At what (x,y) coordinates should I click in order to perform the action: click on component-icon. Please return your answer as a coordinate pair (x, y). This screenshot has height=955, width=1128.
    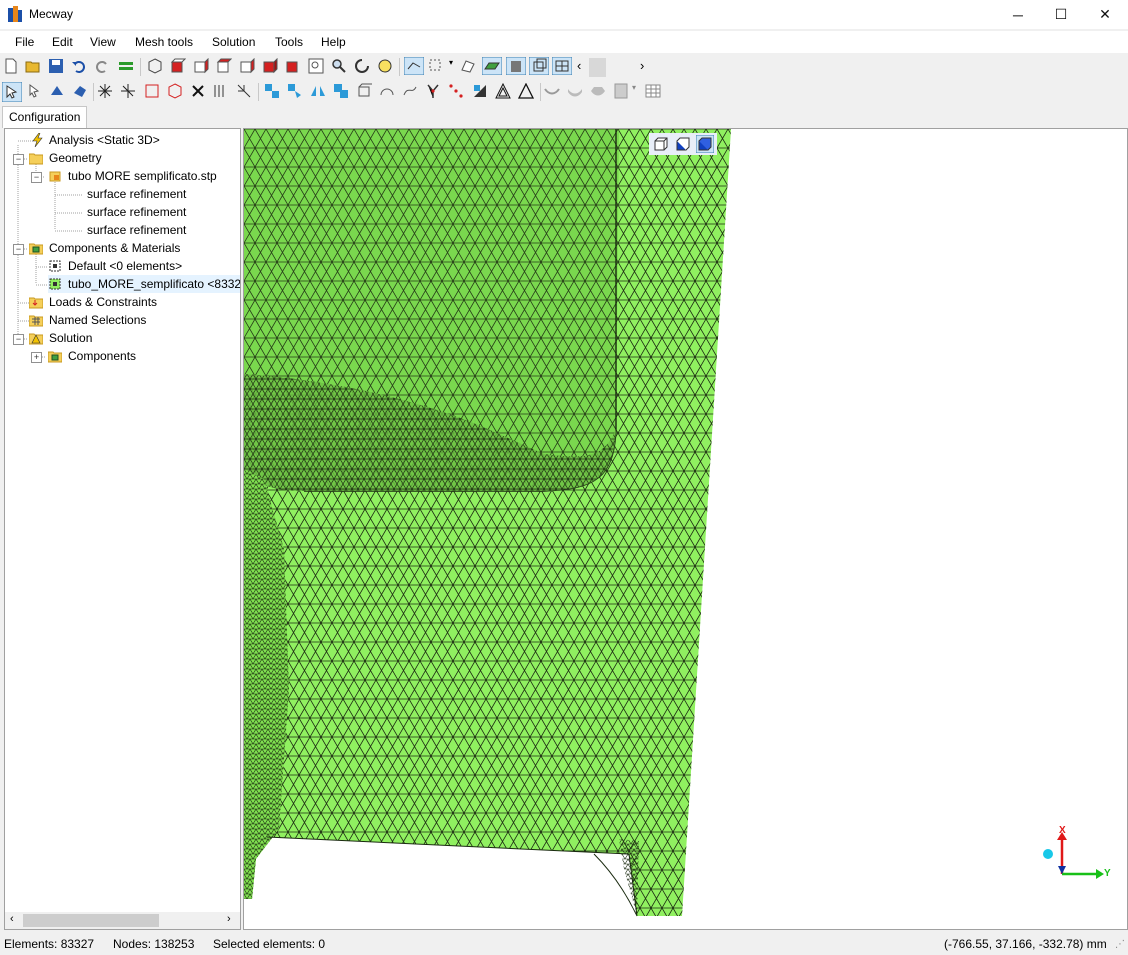
    Looking at the image, I should click on (55, 266).